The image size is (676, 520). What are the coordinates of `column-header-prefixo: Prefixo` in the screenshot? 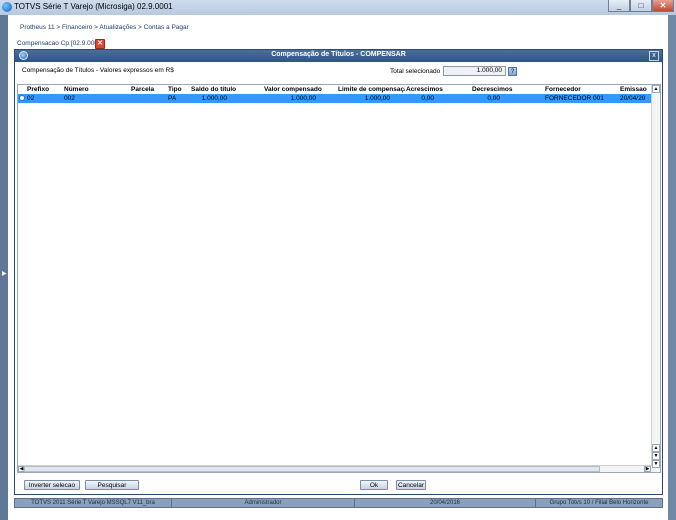 It's located at (45, 89).